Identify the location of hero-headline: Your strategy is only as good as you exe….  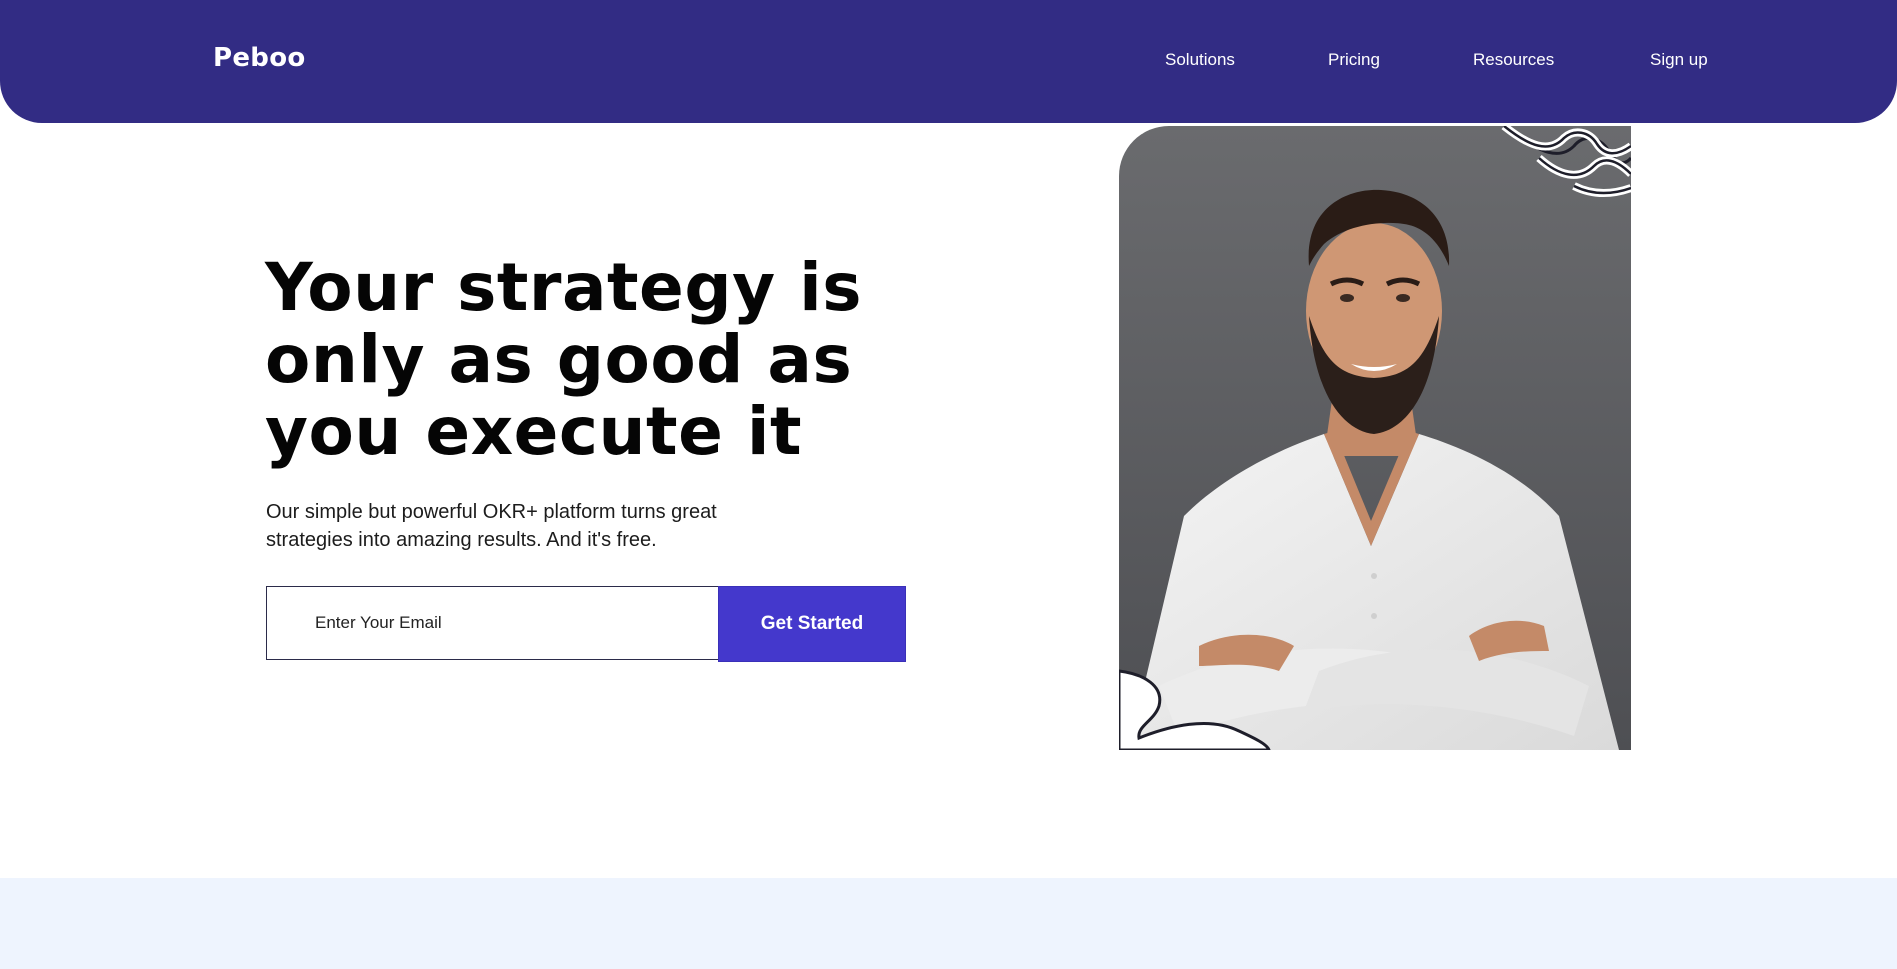
(563, 359).